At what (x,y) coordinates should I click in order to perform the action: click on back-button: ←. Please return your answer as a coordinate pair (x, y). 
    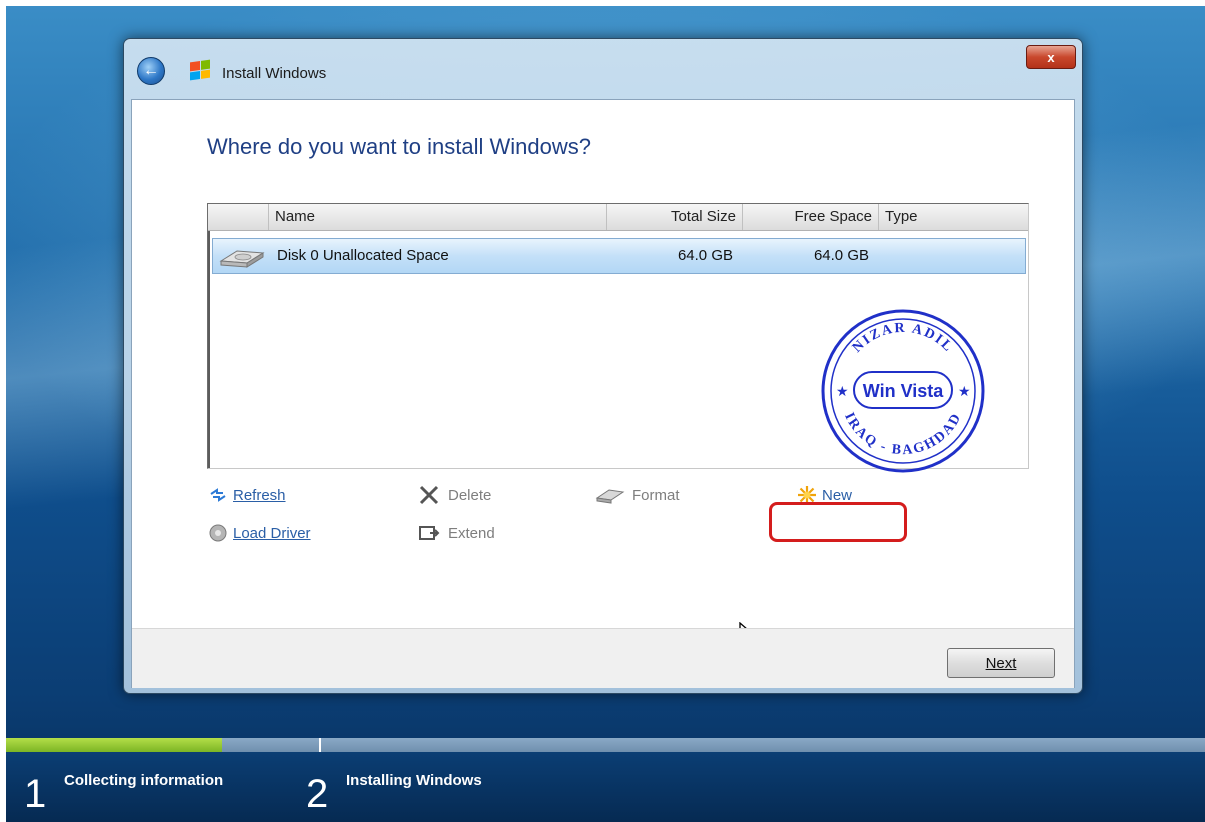
    Looking at the image, I should click on (151, 71).